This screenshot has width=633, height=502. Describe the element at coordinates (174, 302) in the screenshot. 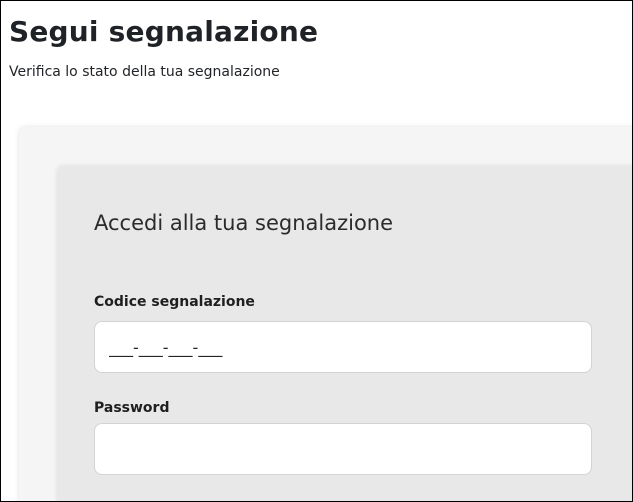

I see `report-code-label: Codice segnalazione` at that location.